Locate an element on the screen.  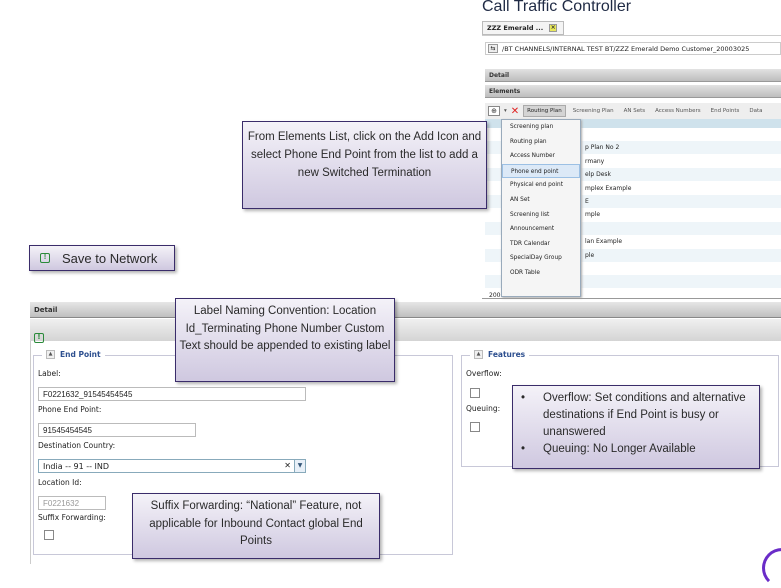
label-caption: Label: is located at coordinates (49, 373).